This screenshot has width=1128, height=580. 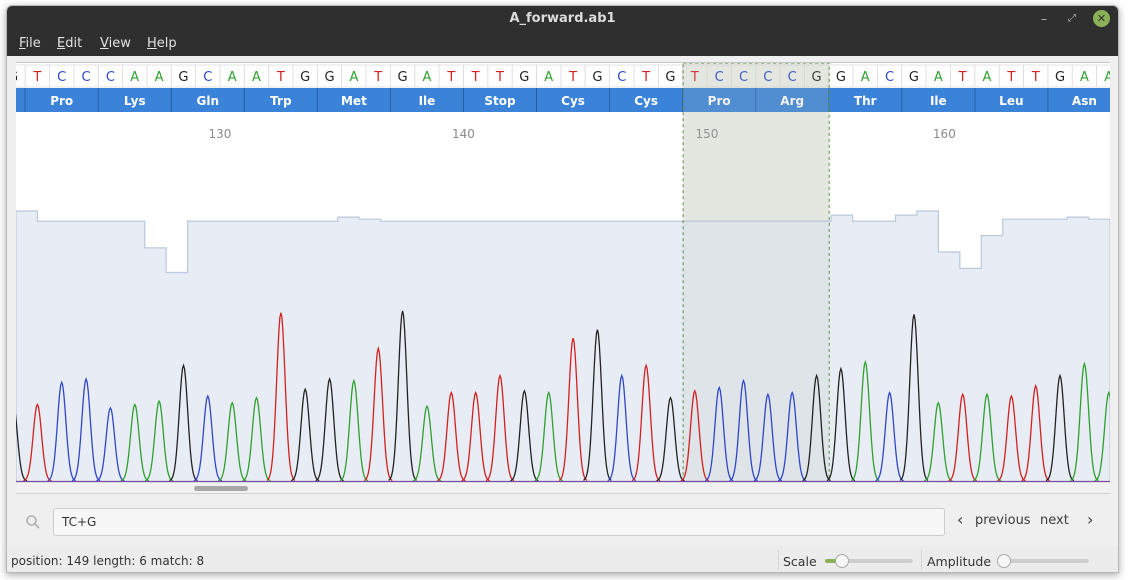 I want to click on amplitude-slider-knob, so click(x=1004, y=561).